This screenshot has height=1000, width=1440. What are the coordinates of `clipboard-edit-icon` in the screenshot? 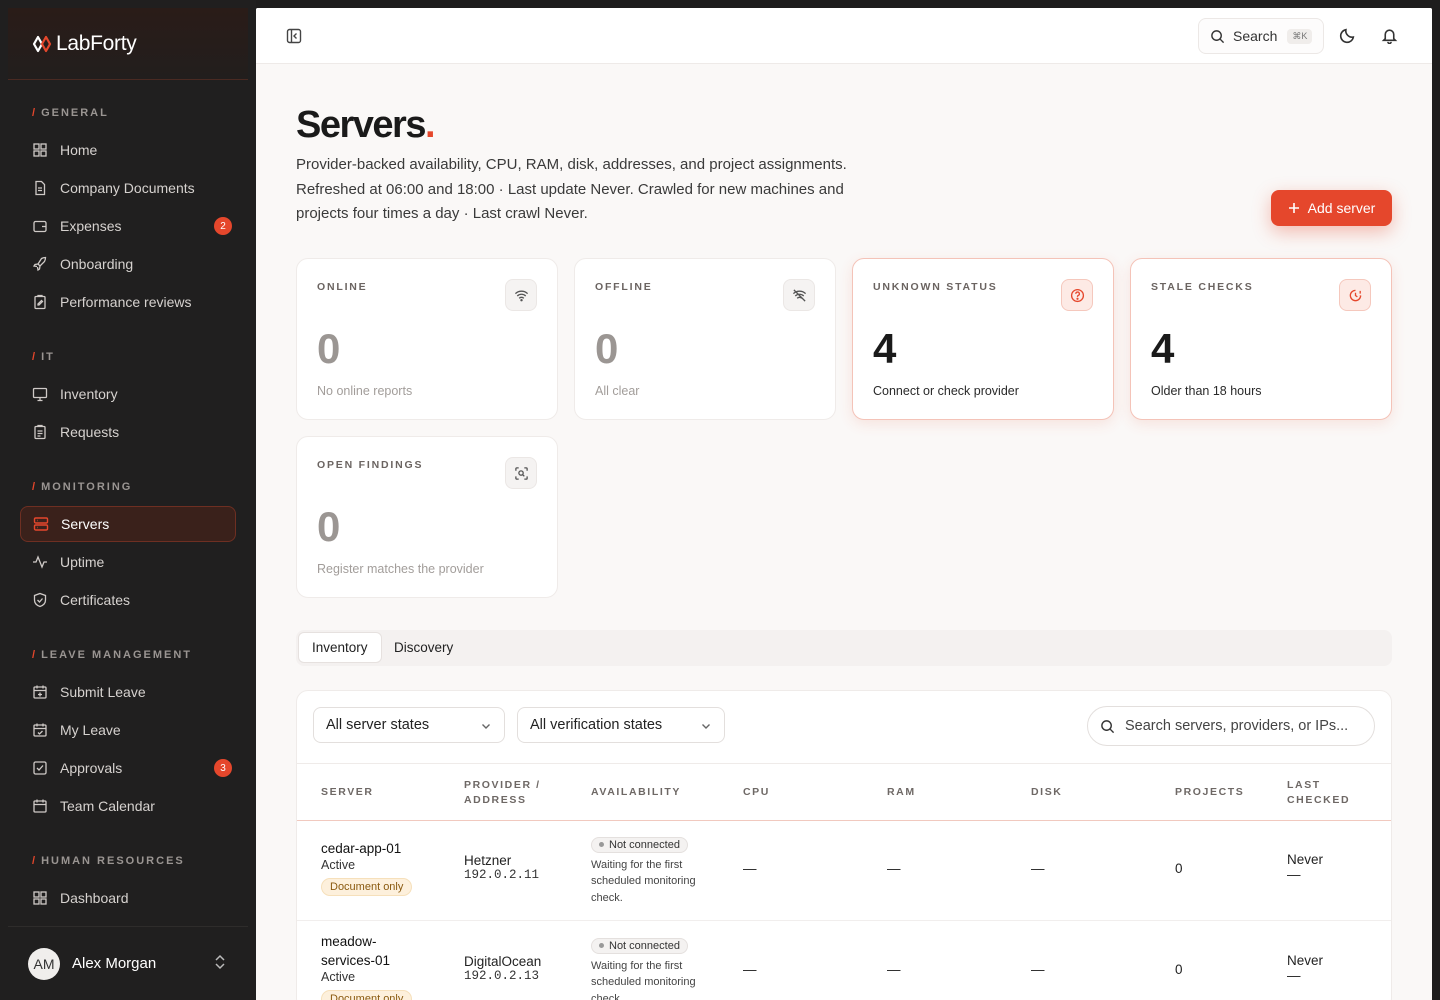 It's located at (40, 302).